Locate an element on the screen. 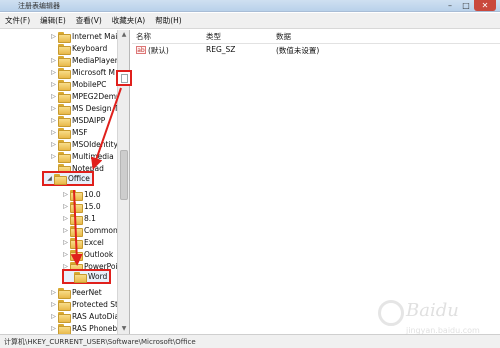  tree-item-mediaplayer: ▷ MediaPlayer is located at coordinates (84, 60).